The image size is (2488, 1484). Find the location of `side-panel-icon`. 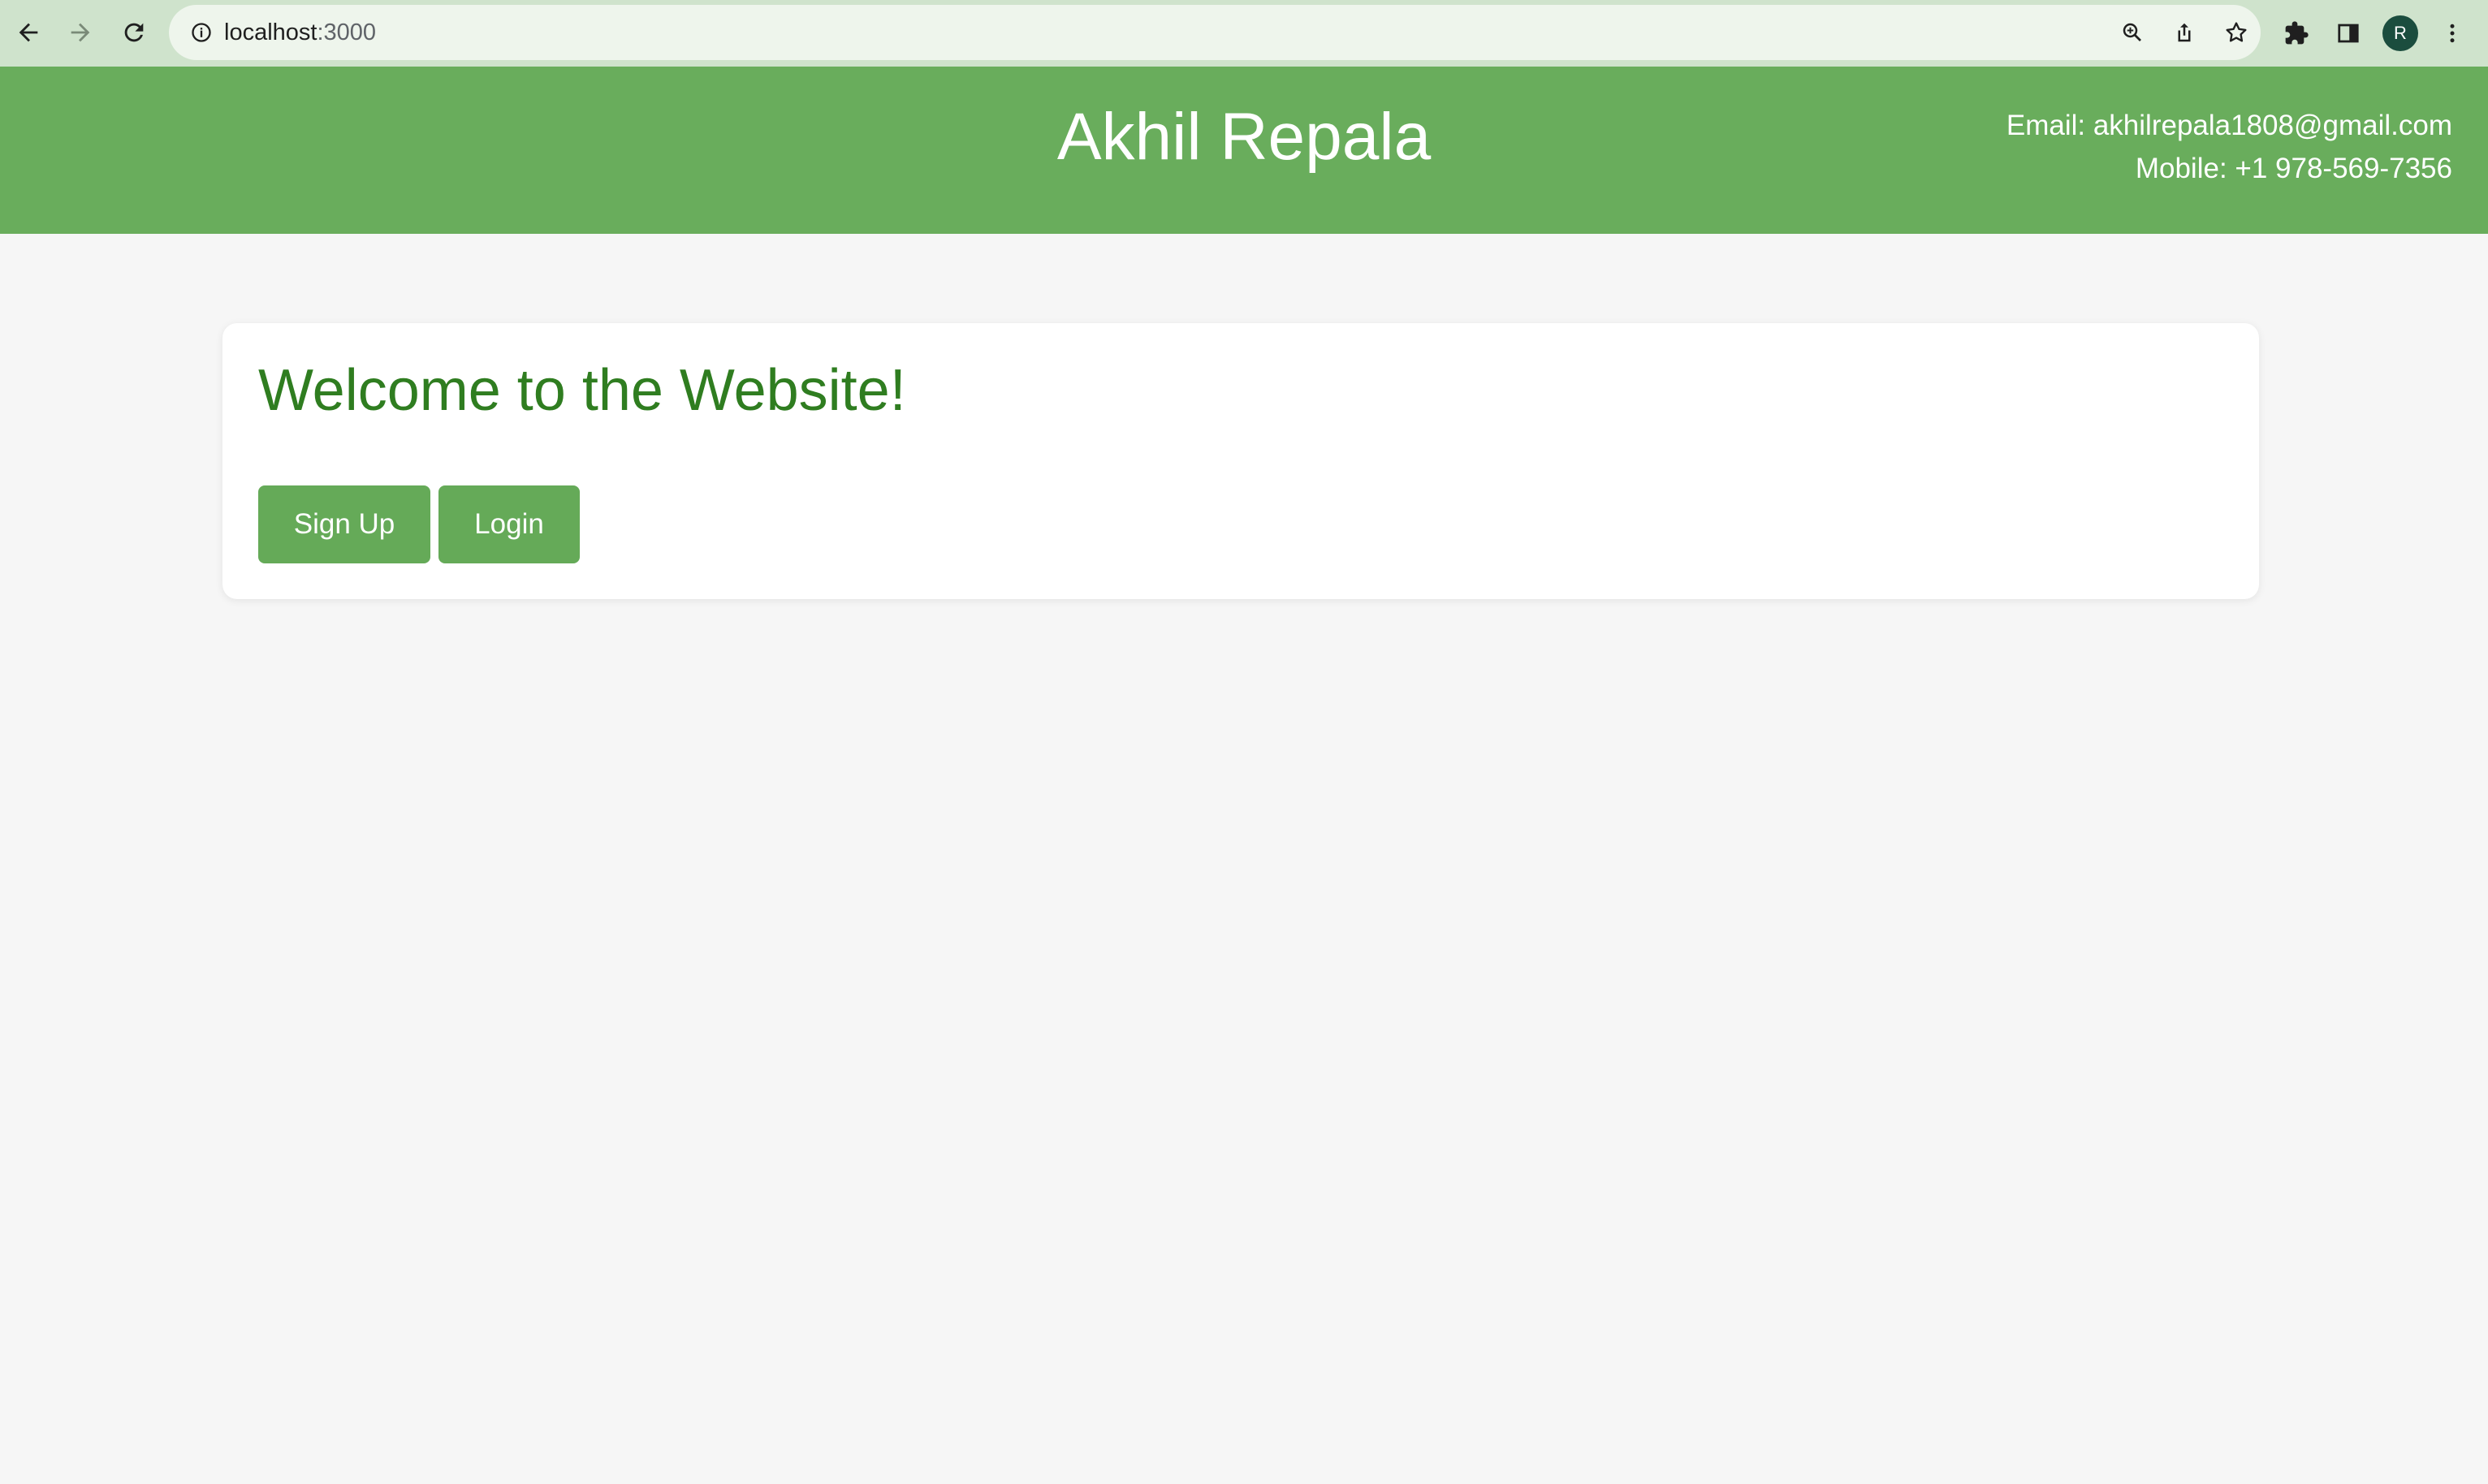

side-panel-icon is located at coordinates (2348, 33).